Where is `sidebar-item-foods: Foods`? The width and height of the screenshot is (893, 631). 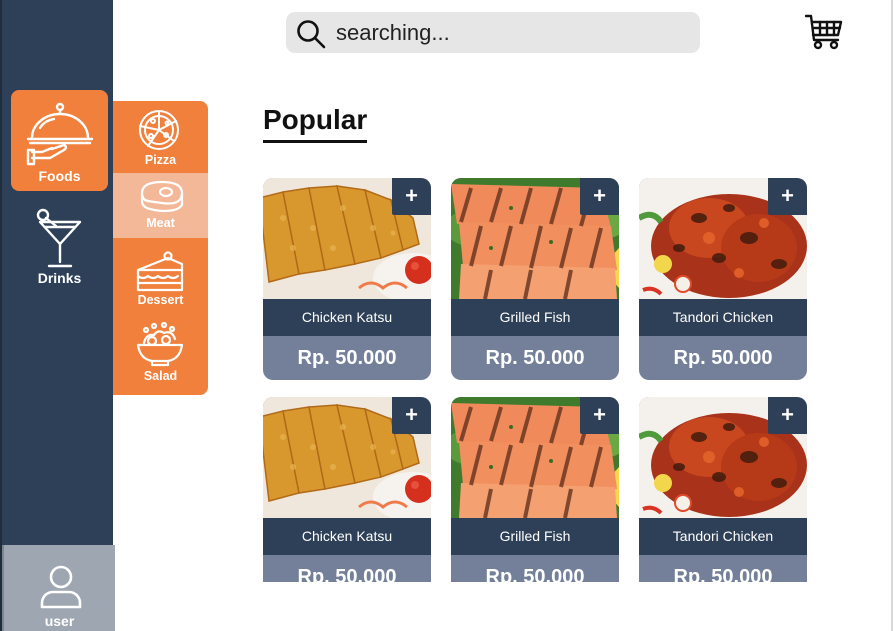 sidebar-item-foods: Foods is located at coordinates (59, 140).